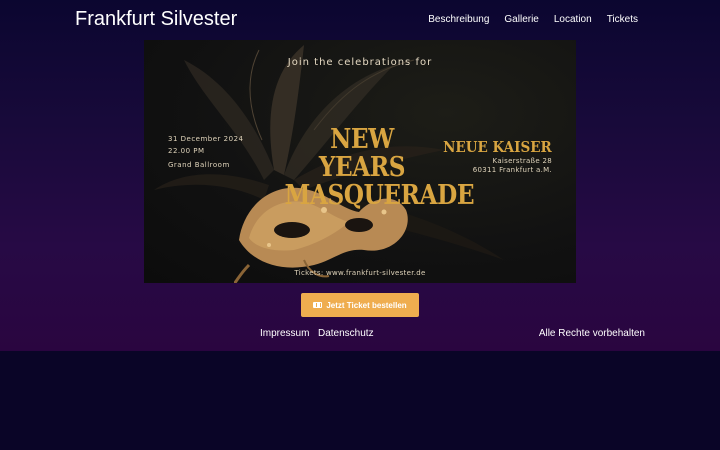 Image resolution: width=720 pixels, height=450 pixels. Describe the element at coordinates (360, 273) in the screenshot. I see `ticket-url: Tickets: www.frankfurt-silvester.de` at that location.